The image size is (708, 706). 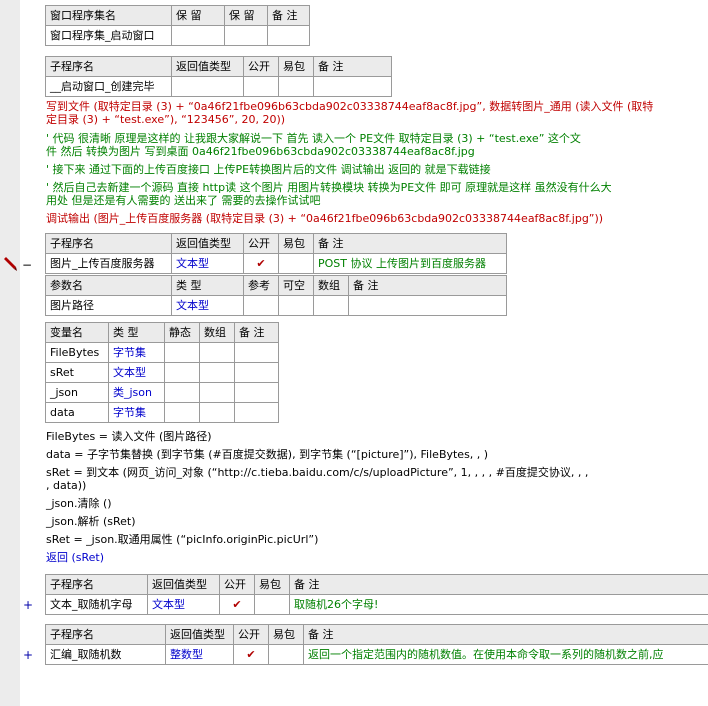 I want to click on code-line: FileBytes = 读入文件 (图片路径), so click(x=129, y=437).